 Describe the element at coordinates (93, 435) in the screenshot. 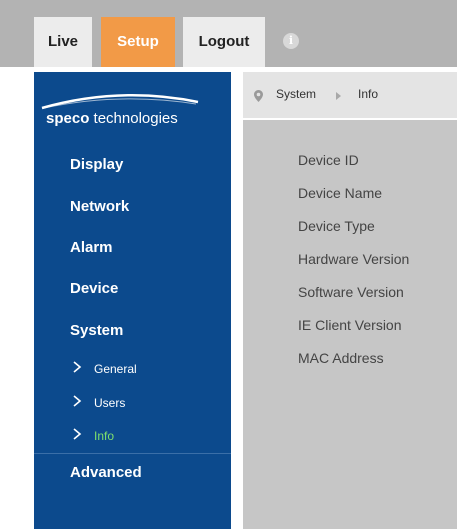

I see `sidebar-subitem-info: Info` at that location.